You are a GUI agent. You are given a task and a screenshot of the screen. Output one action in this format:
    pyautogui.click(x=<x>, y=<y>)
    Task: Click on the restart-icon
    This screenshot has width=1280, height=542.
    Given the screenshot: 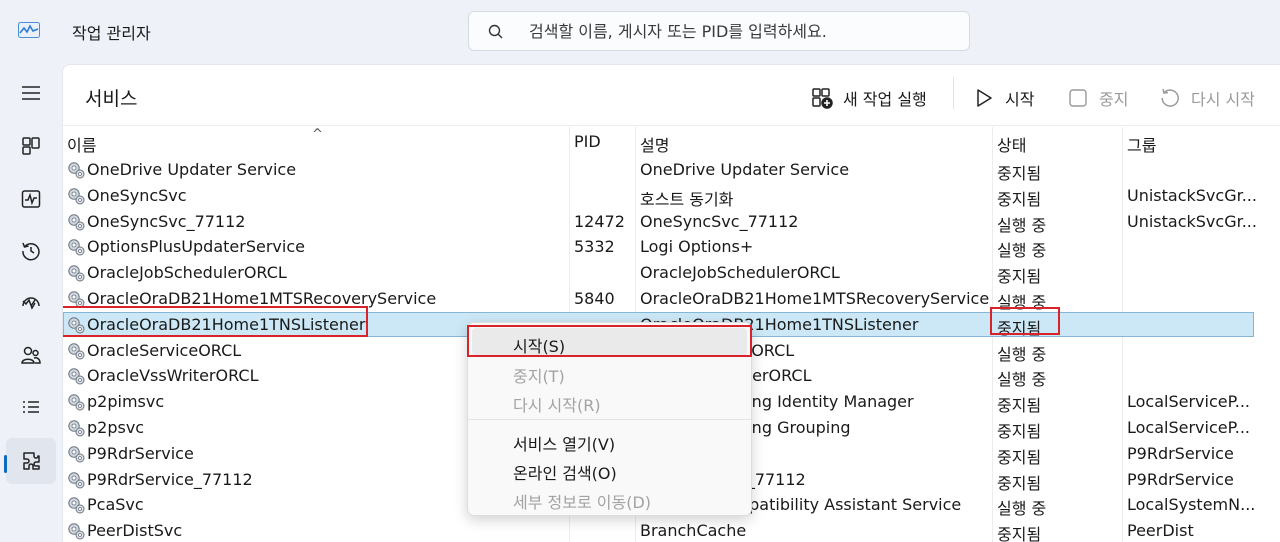 What is the action you would take?
    pyautogui.click(x=1170, y=97)
    